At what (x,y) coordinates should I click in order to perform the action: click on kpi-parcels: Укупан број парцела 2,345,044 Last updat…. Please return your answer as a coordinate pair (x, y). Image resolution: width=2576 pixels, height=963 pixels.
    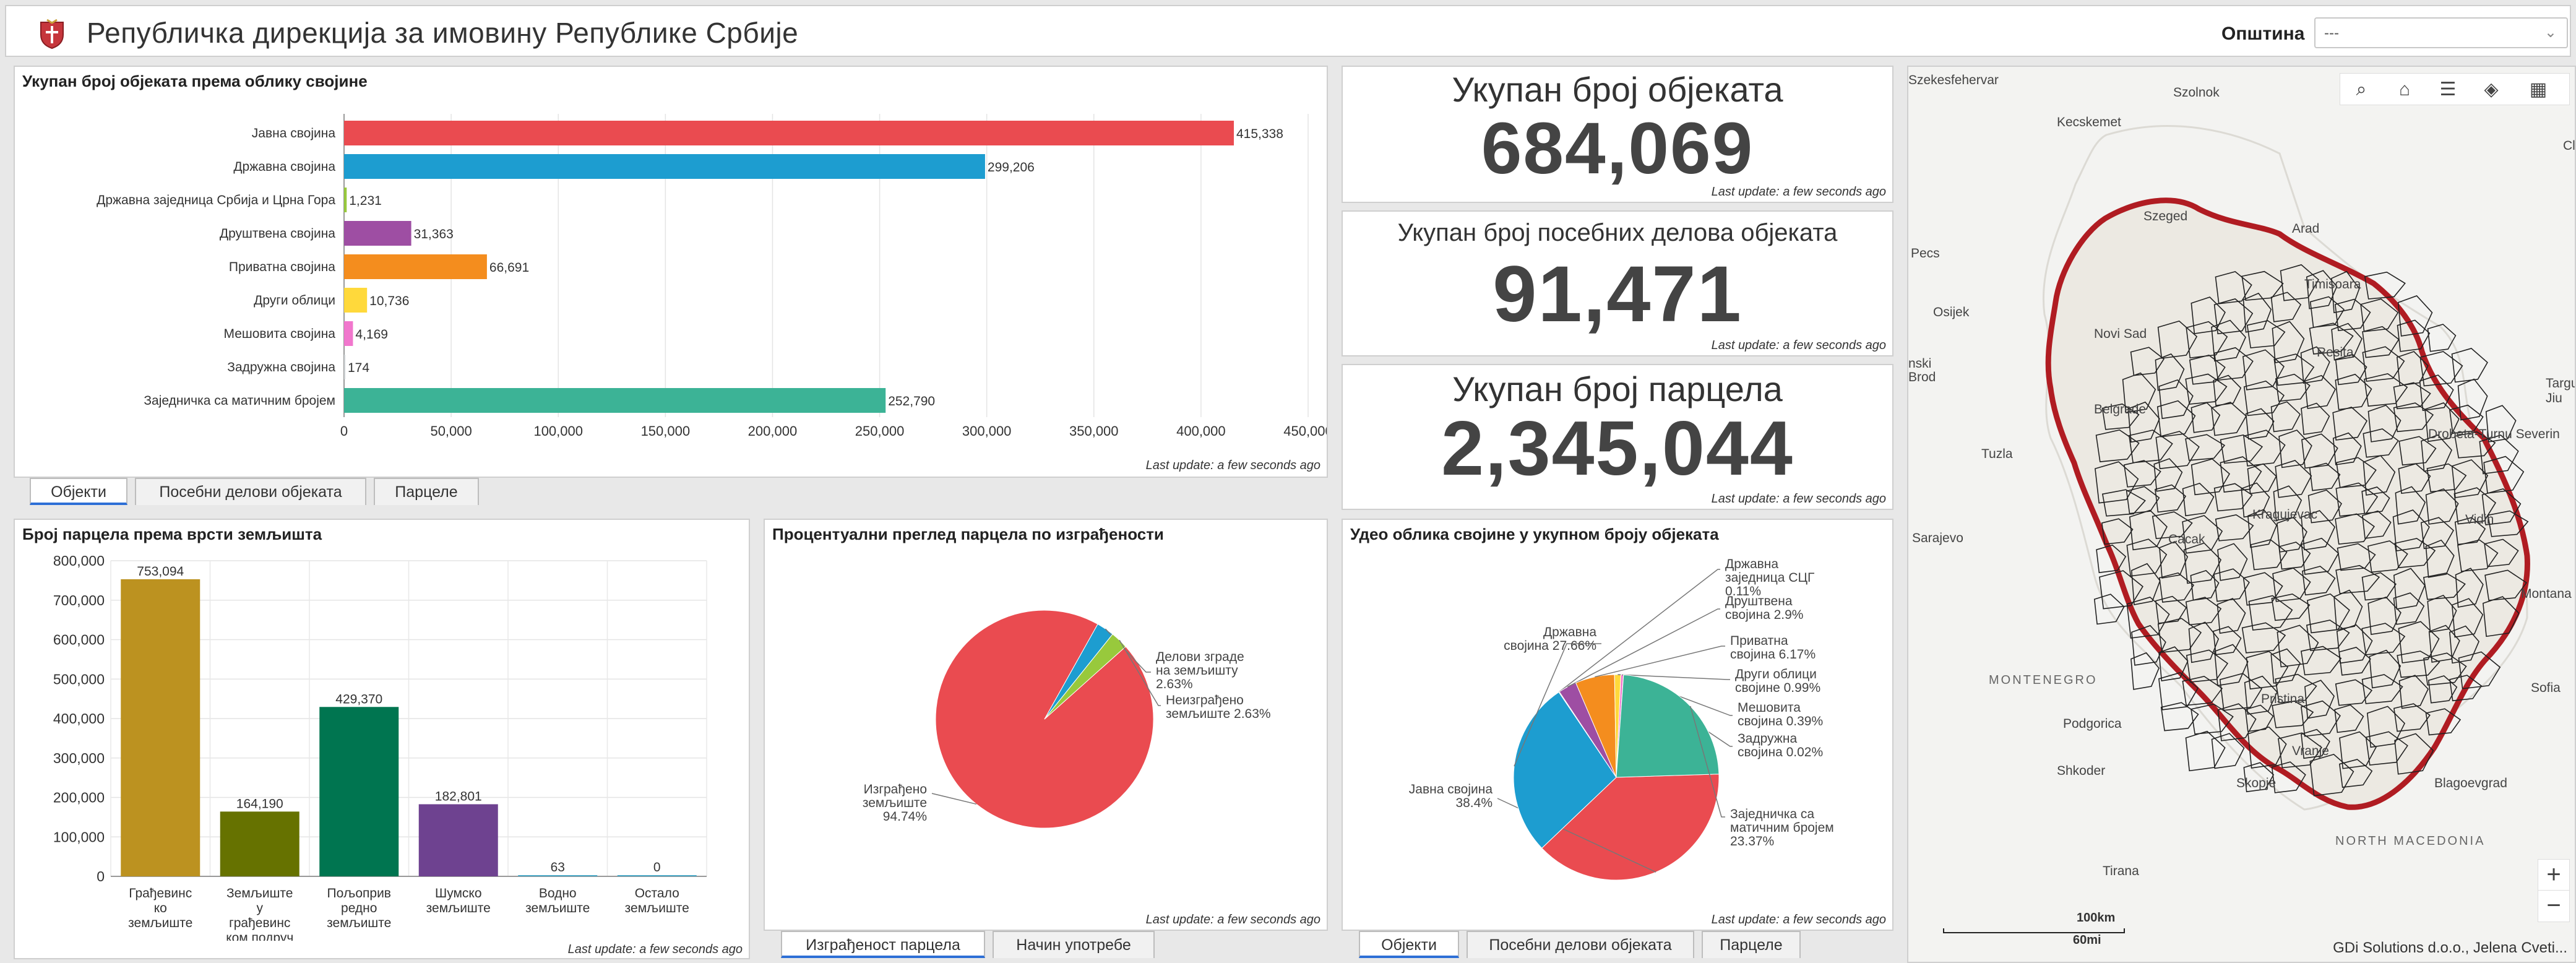
    Looking at the image, I should click on (1617, 437).